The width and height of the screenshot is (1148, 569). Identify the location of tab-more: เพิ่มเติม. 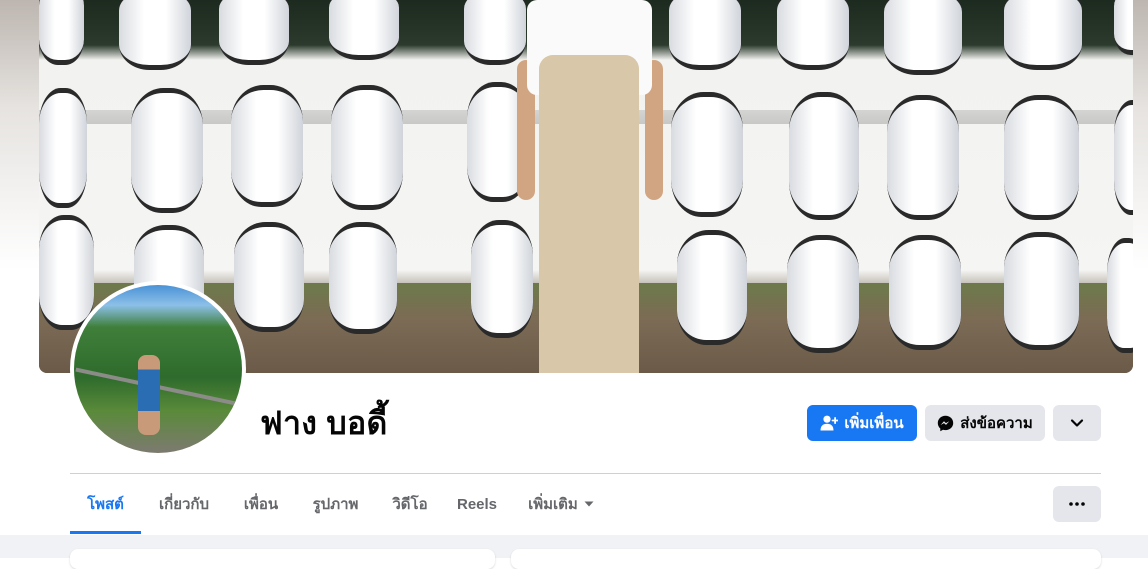
(561, 504).